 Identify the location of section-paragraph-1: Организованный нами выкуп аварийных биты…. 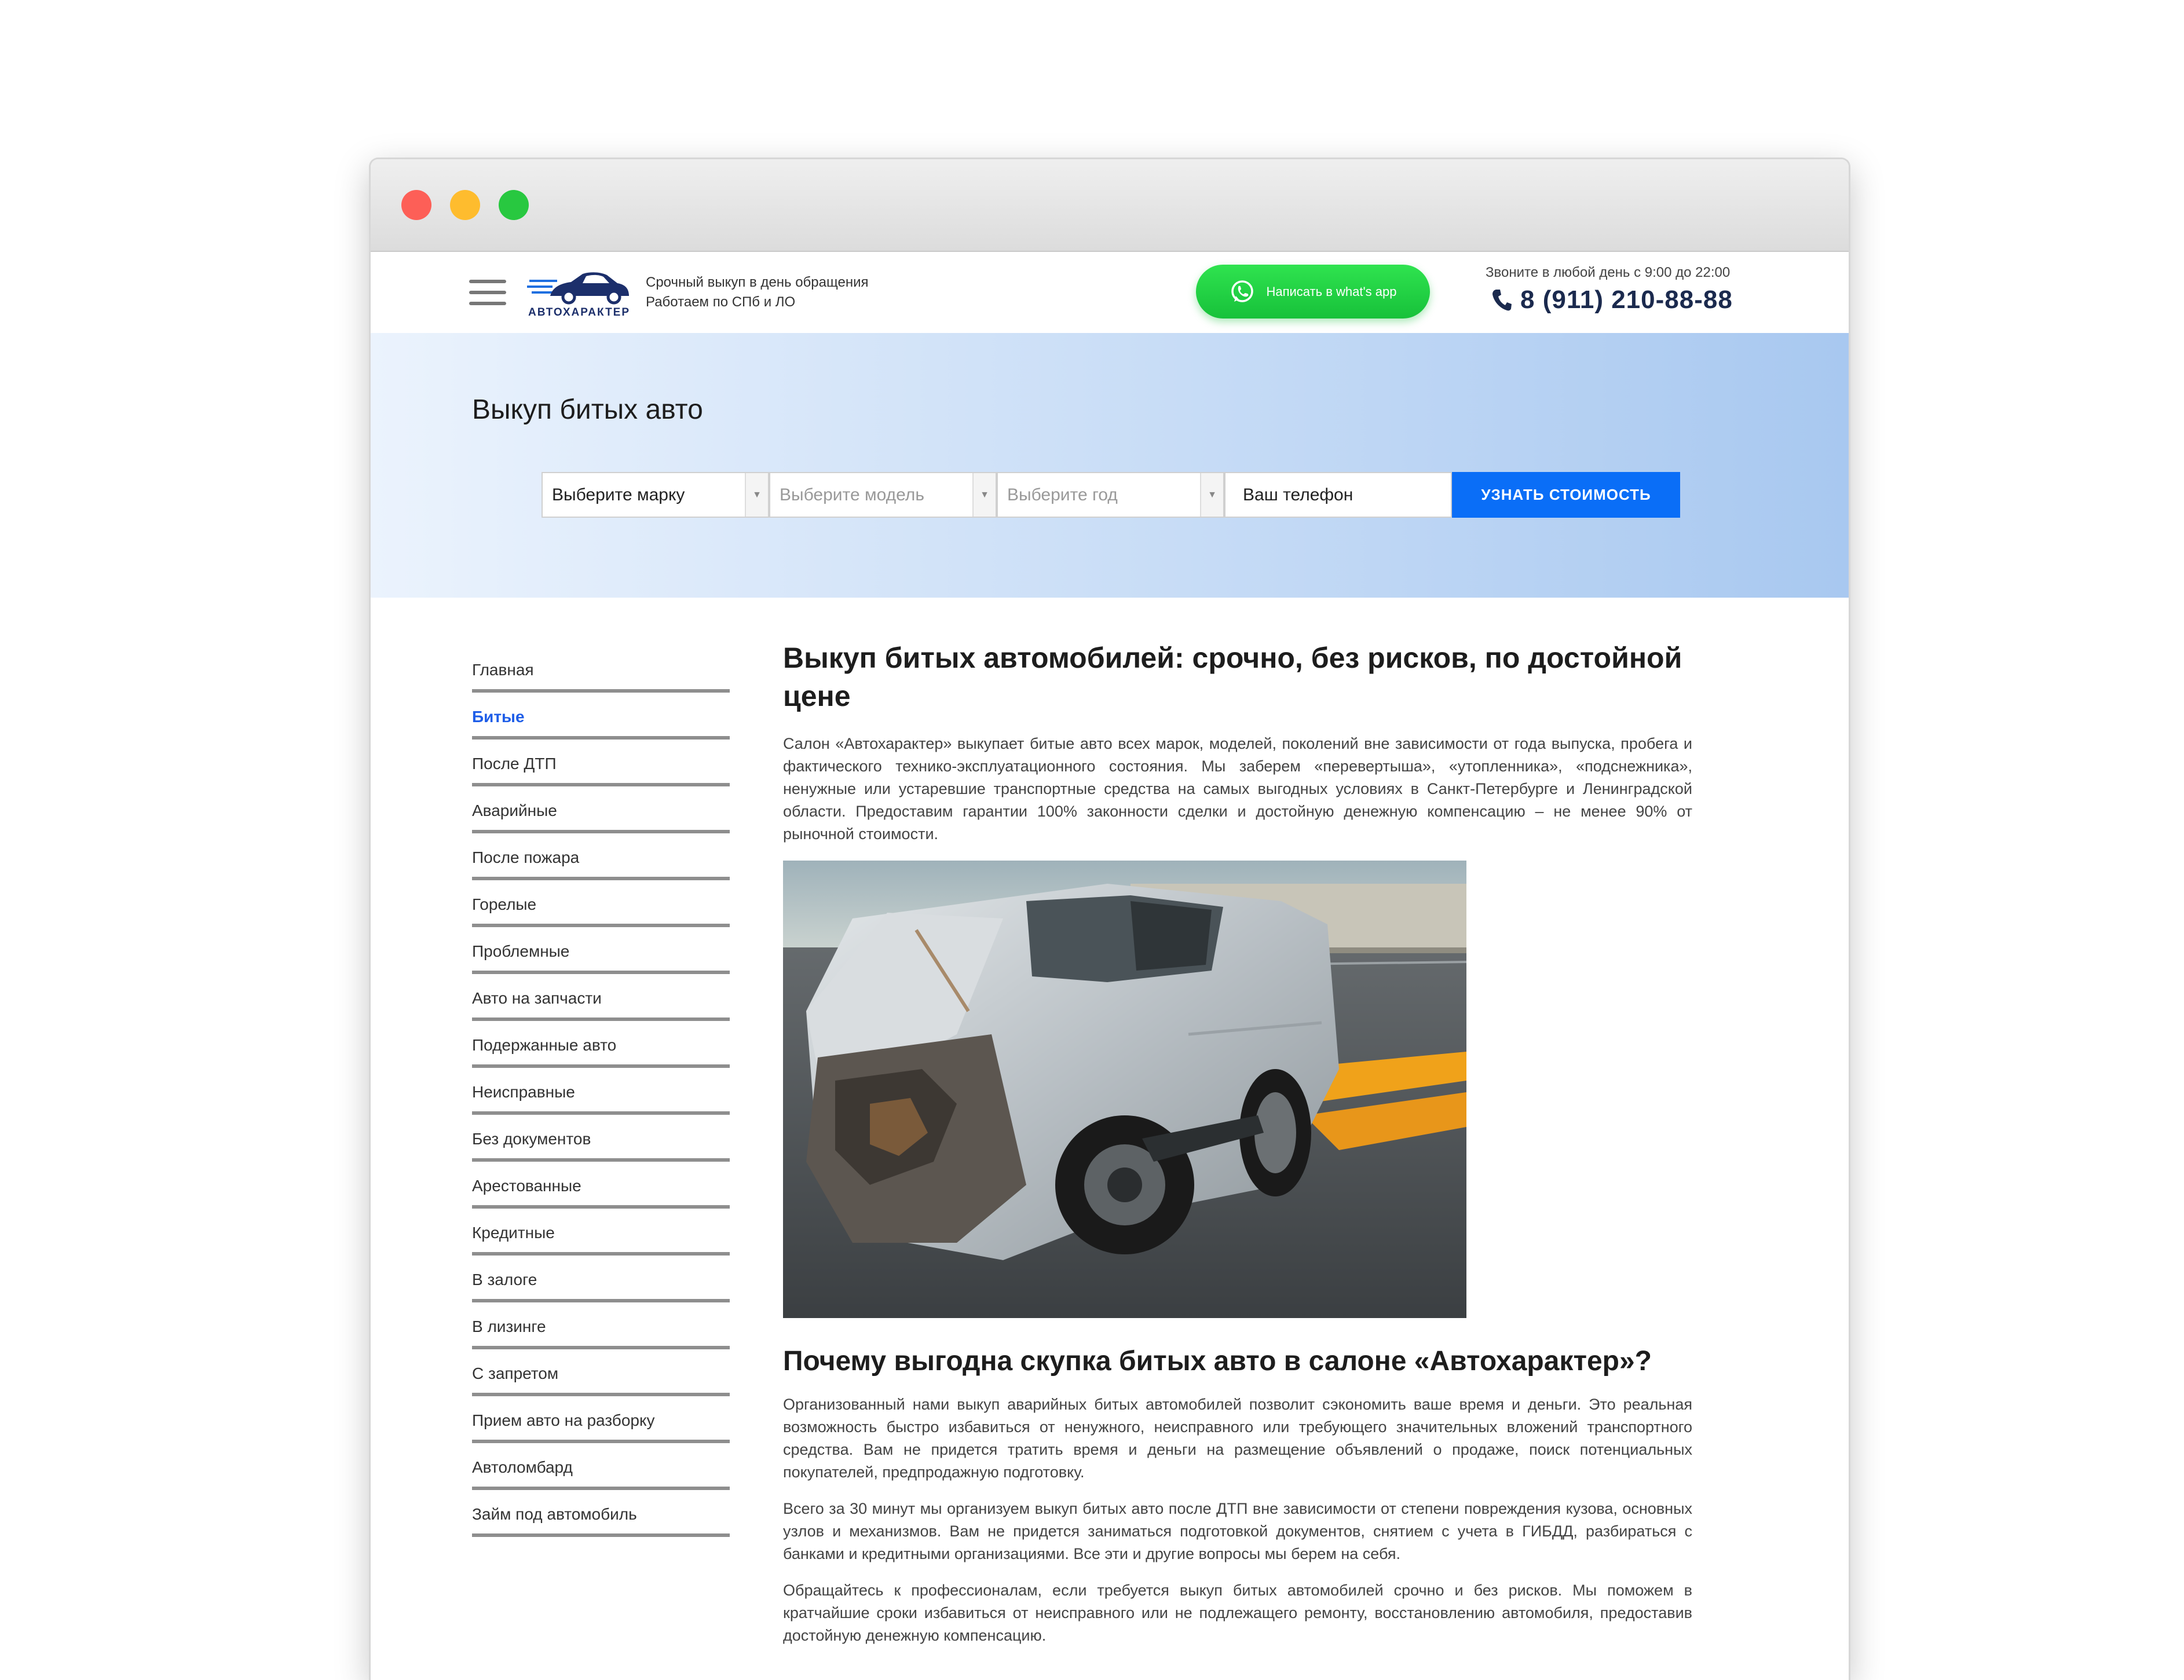
(1238, 1439).